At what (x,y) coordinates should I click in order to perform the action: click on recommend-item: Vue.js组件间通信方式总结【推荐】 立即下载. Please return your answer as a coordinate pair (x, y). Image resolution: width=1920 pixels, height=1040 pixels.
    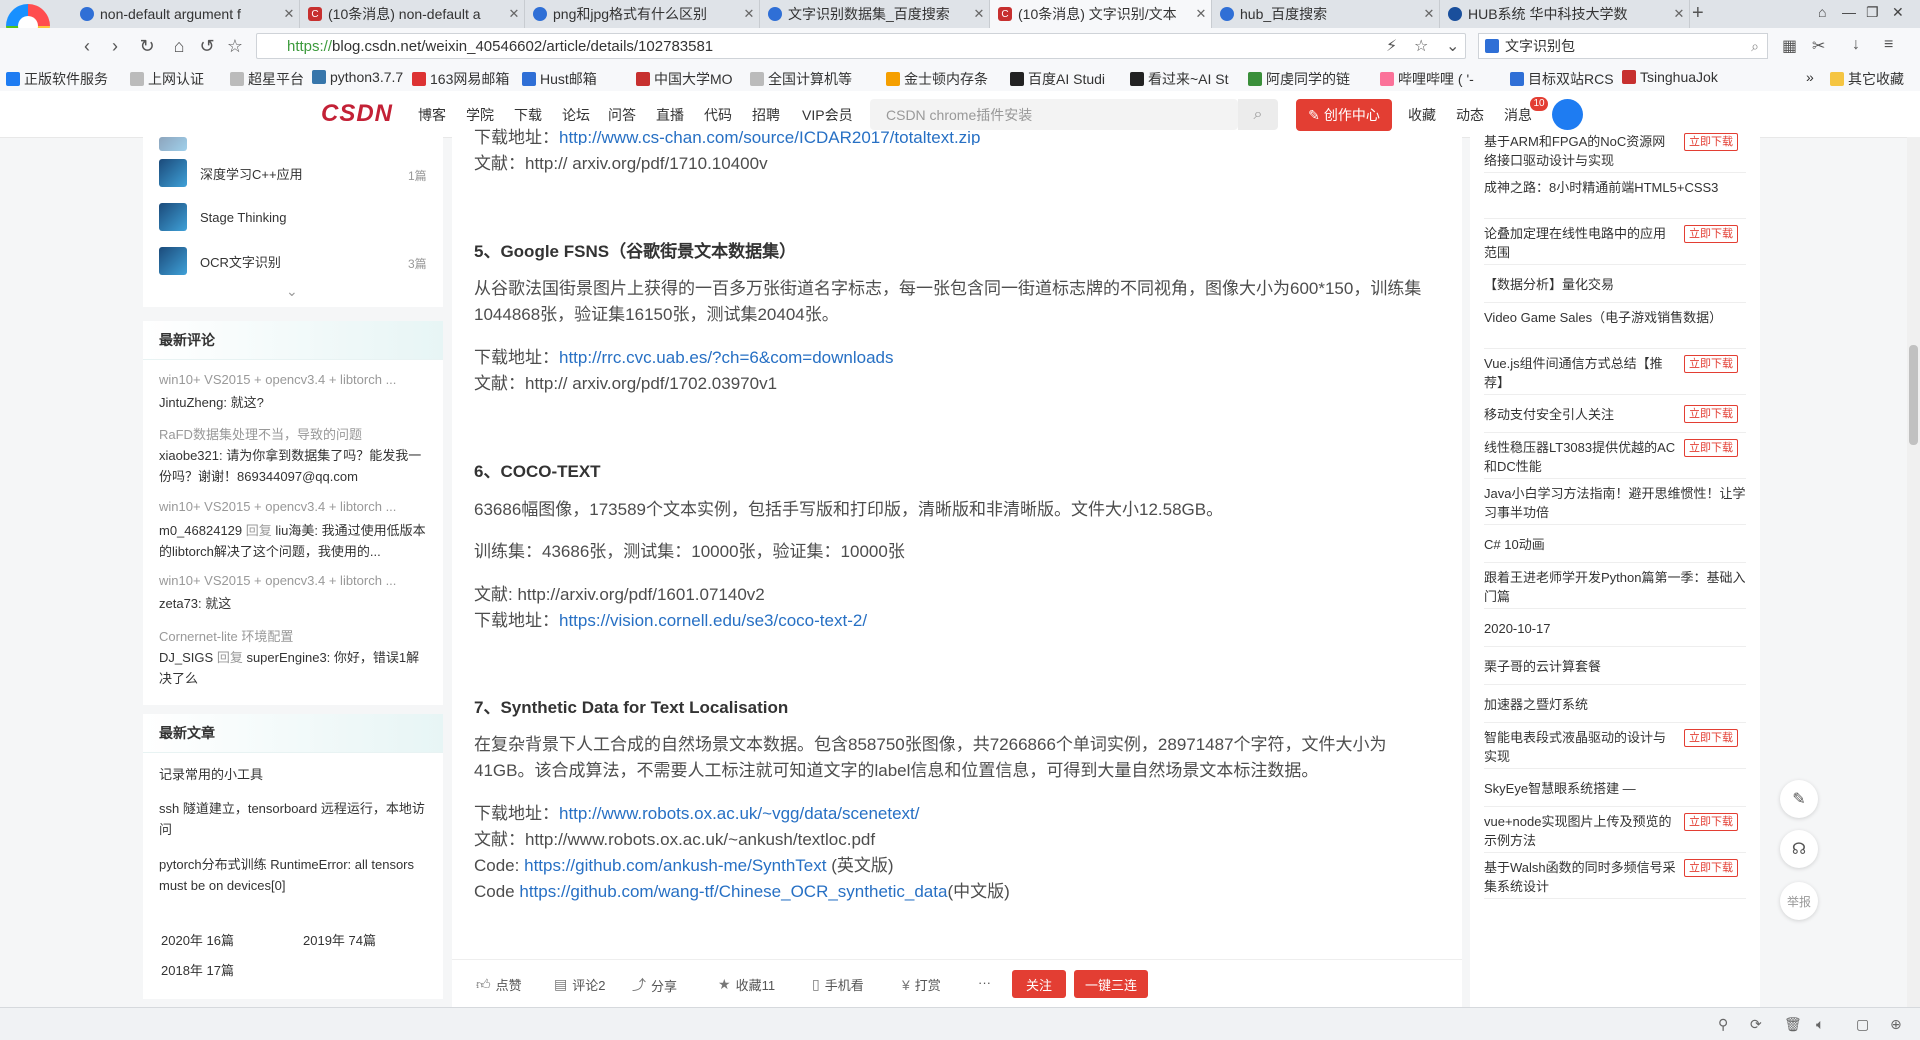
    Looking at the image, I should click on (1615, 372).